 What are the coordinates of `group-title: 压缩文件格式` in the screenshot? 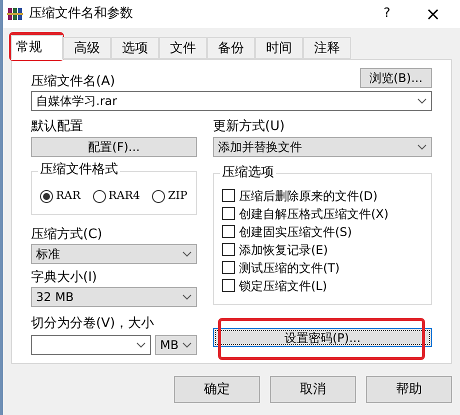 It's located at (79, 169).